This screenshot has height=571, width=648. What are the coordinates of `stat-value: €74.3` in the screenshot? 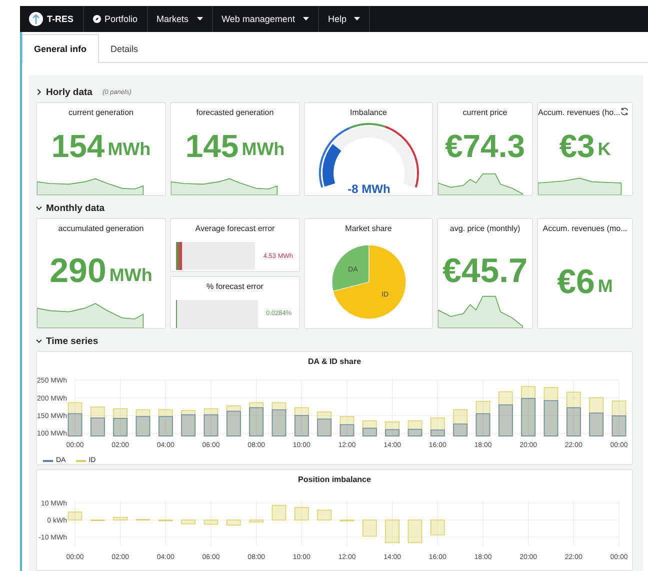 It's located at (485, 146).